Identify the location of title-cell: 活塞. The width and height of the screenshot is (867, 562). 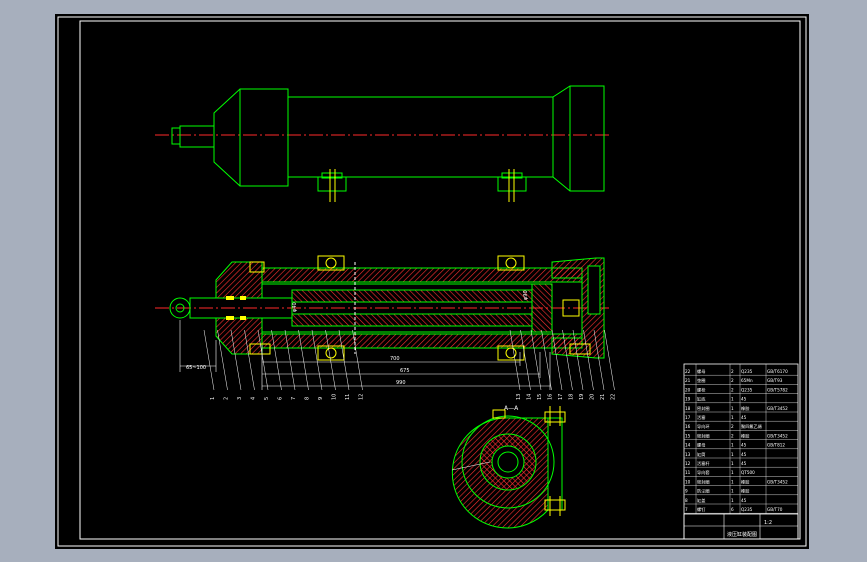
(701, 417).